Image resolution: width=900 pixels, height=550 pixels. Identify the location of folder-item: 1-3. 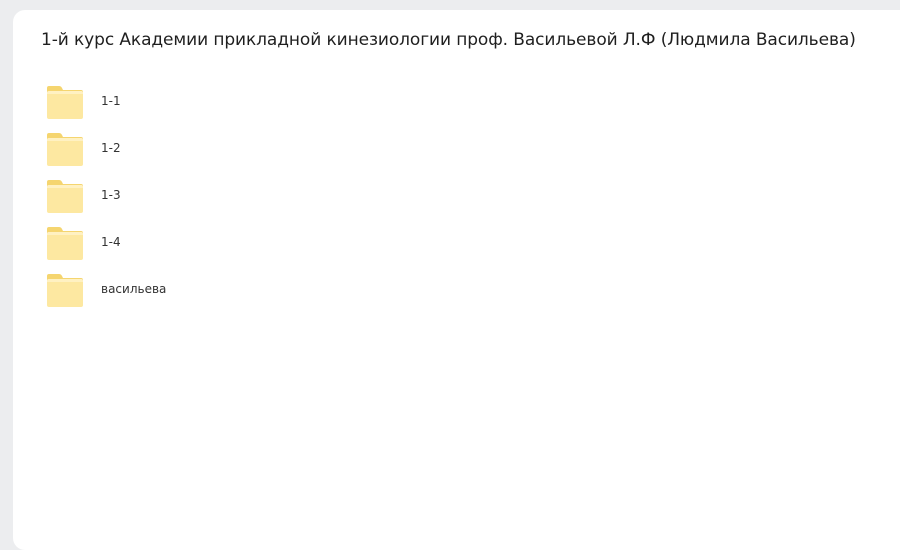
(106, 195).